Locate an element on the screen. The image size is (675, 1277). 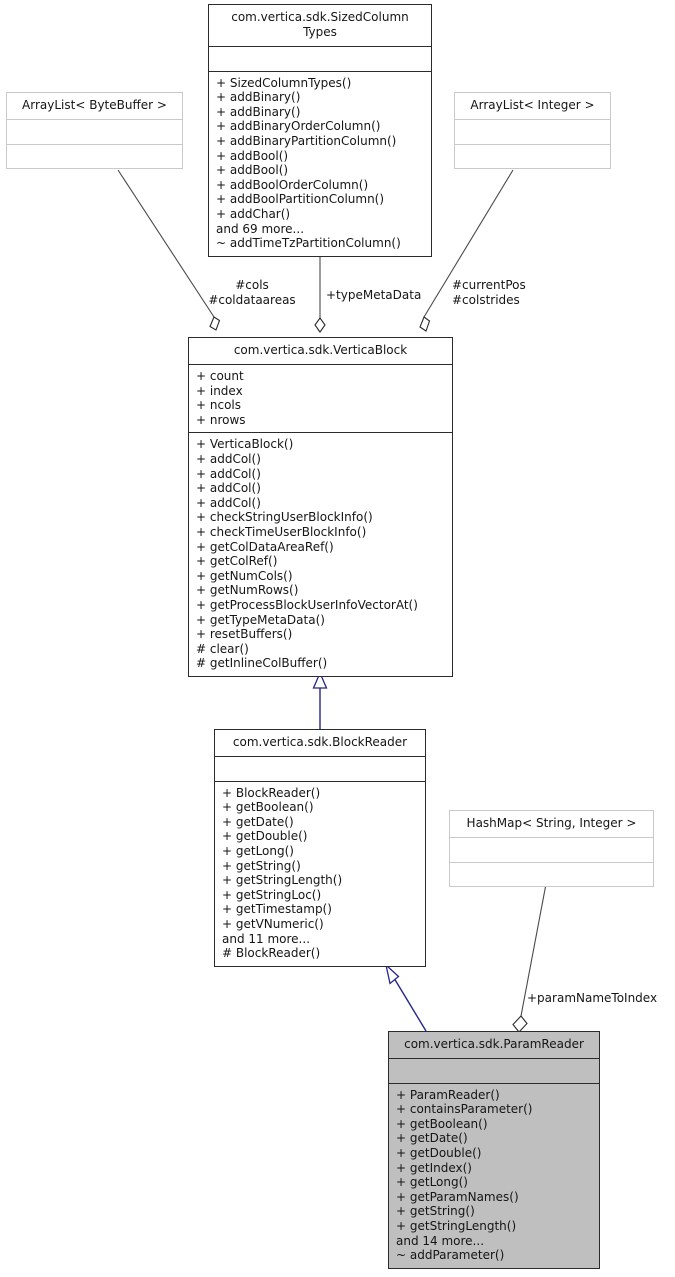
class-attributes-hashmap-string-integer is located at coordinates (551, 850).